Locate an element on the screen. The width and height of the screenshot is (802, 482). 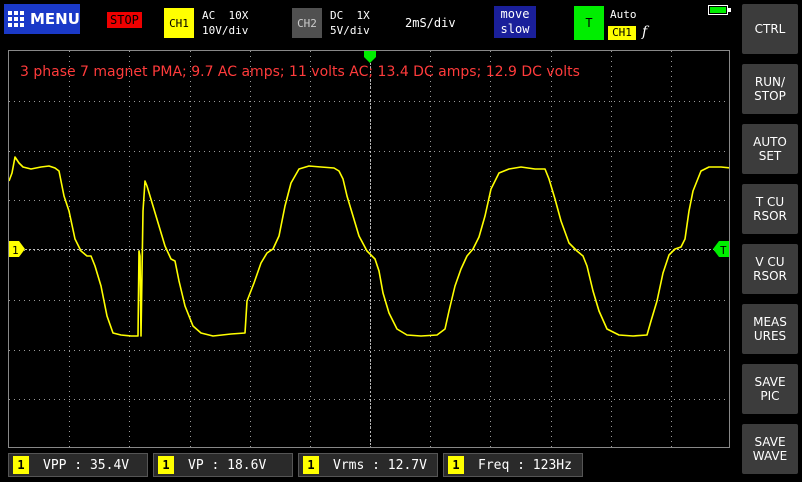
menu-button: MENU is located at coordinates (42, 19).